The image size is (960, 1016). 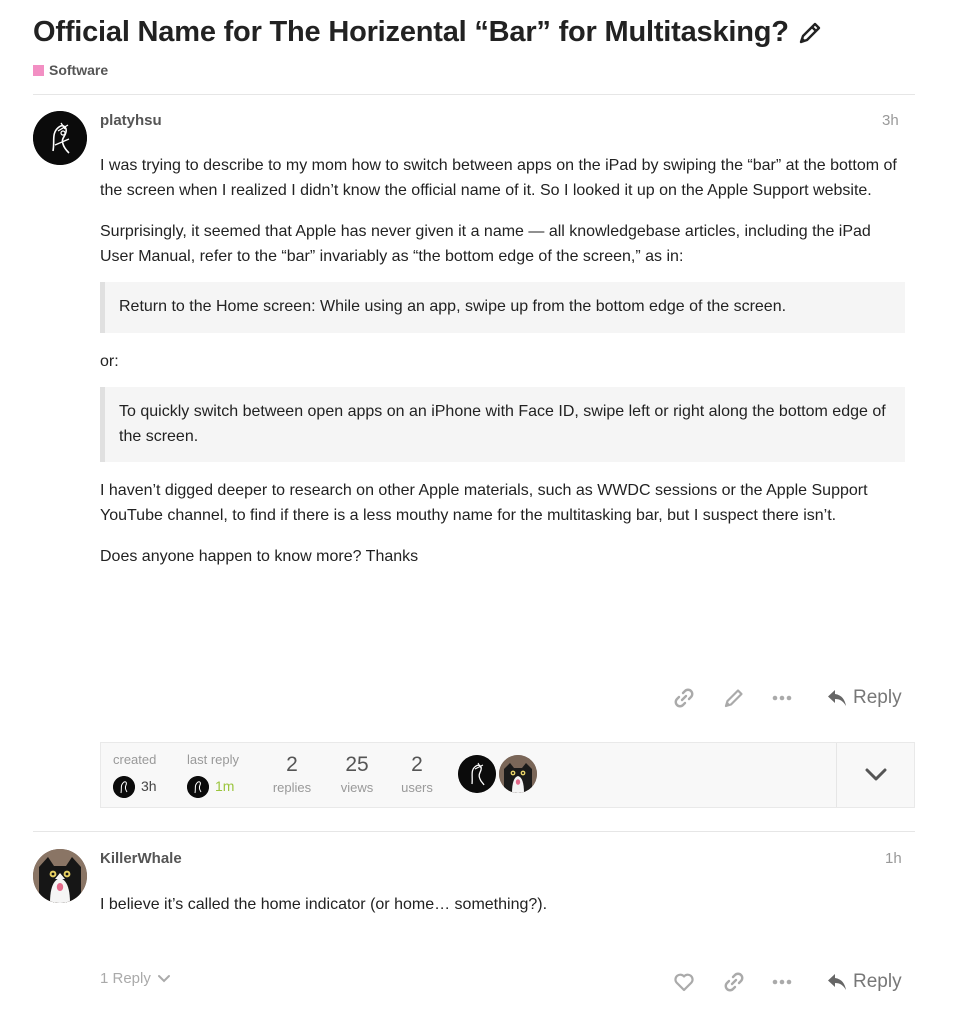 What do you see at coordinates (213, 759) in the screenshot?
I see `last-reply-label: last reply` at bounding box center [213, 759].